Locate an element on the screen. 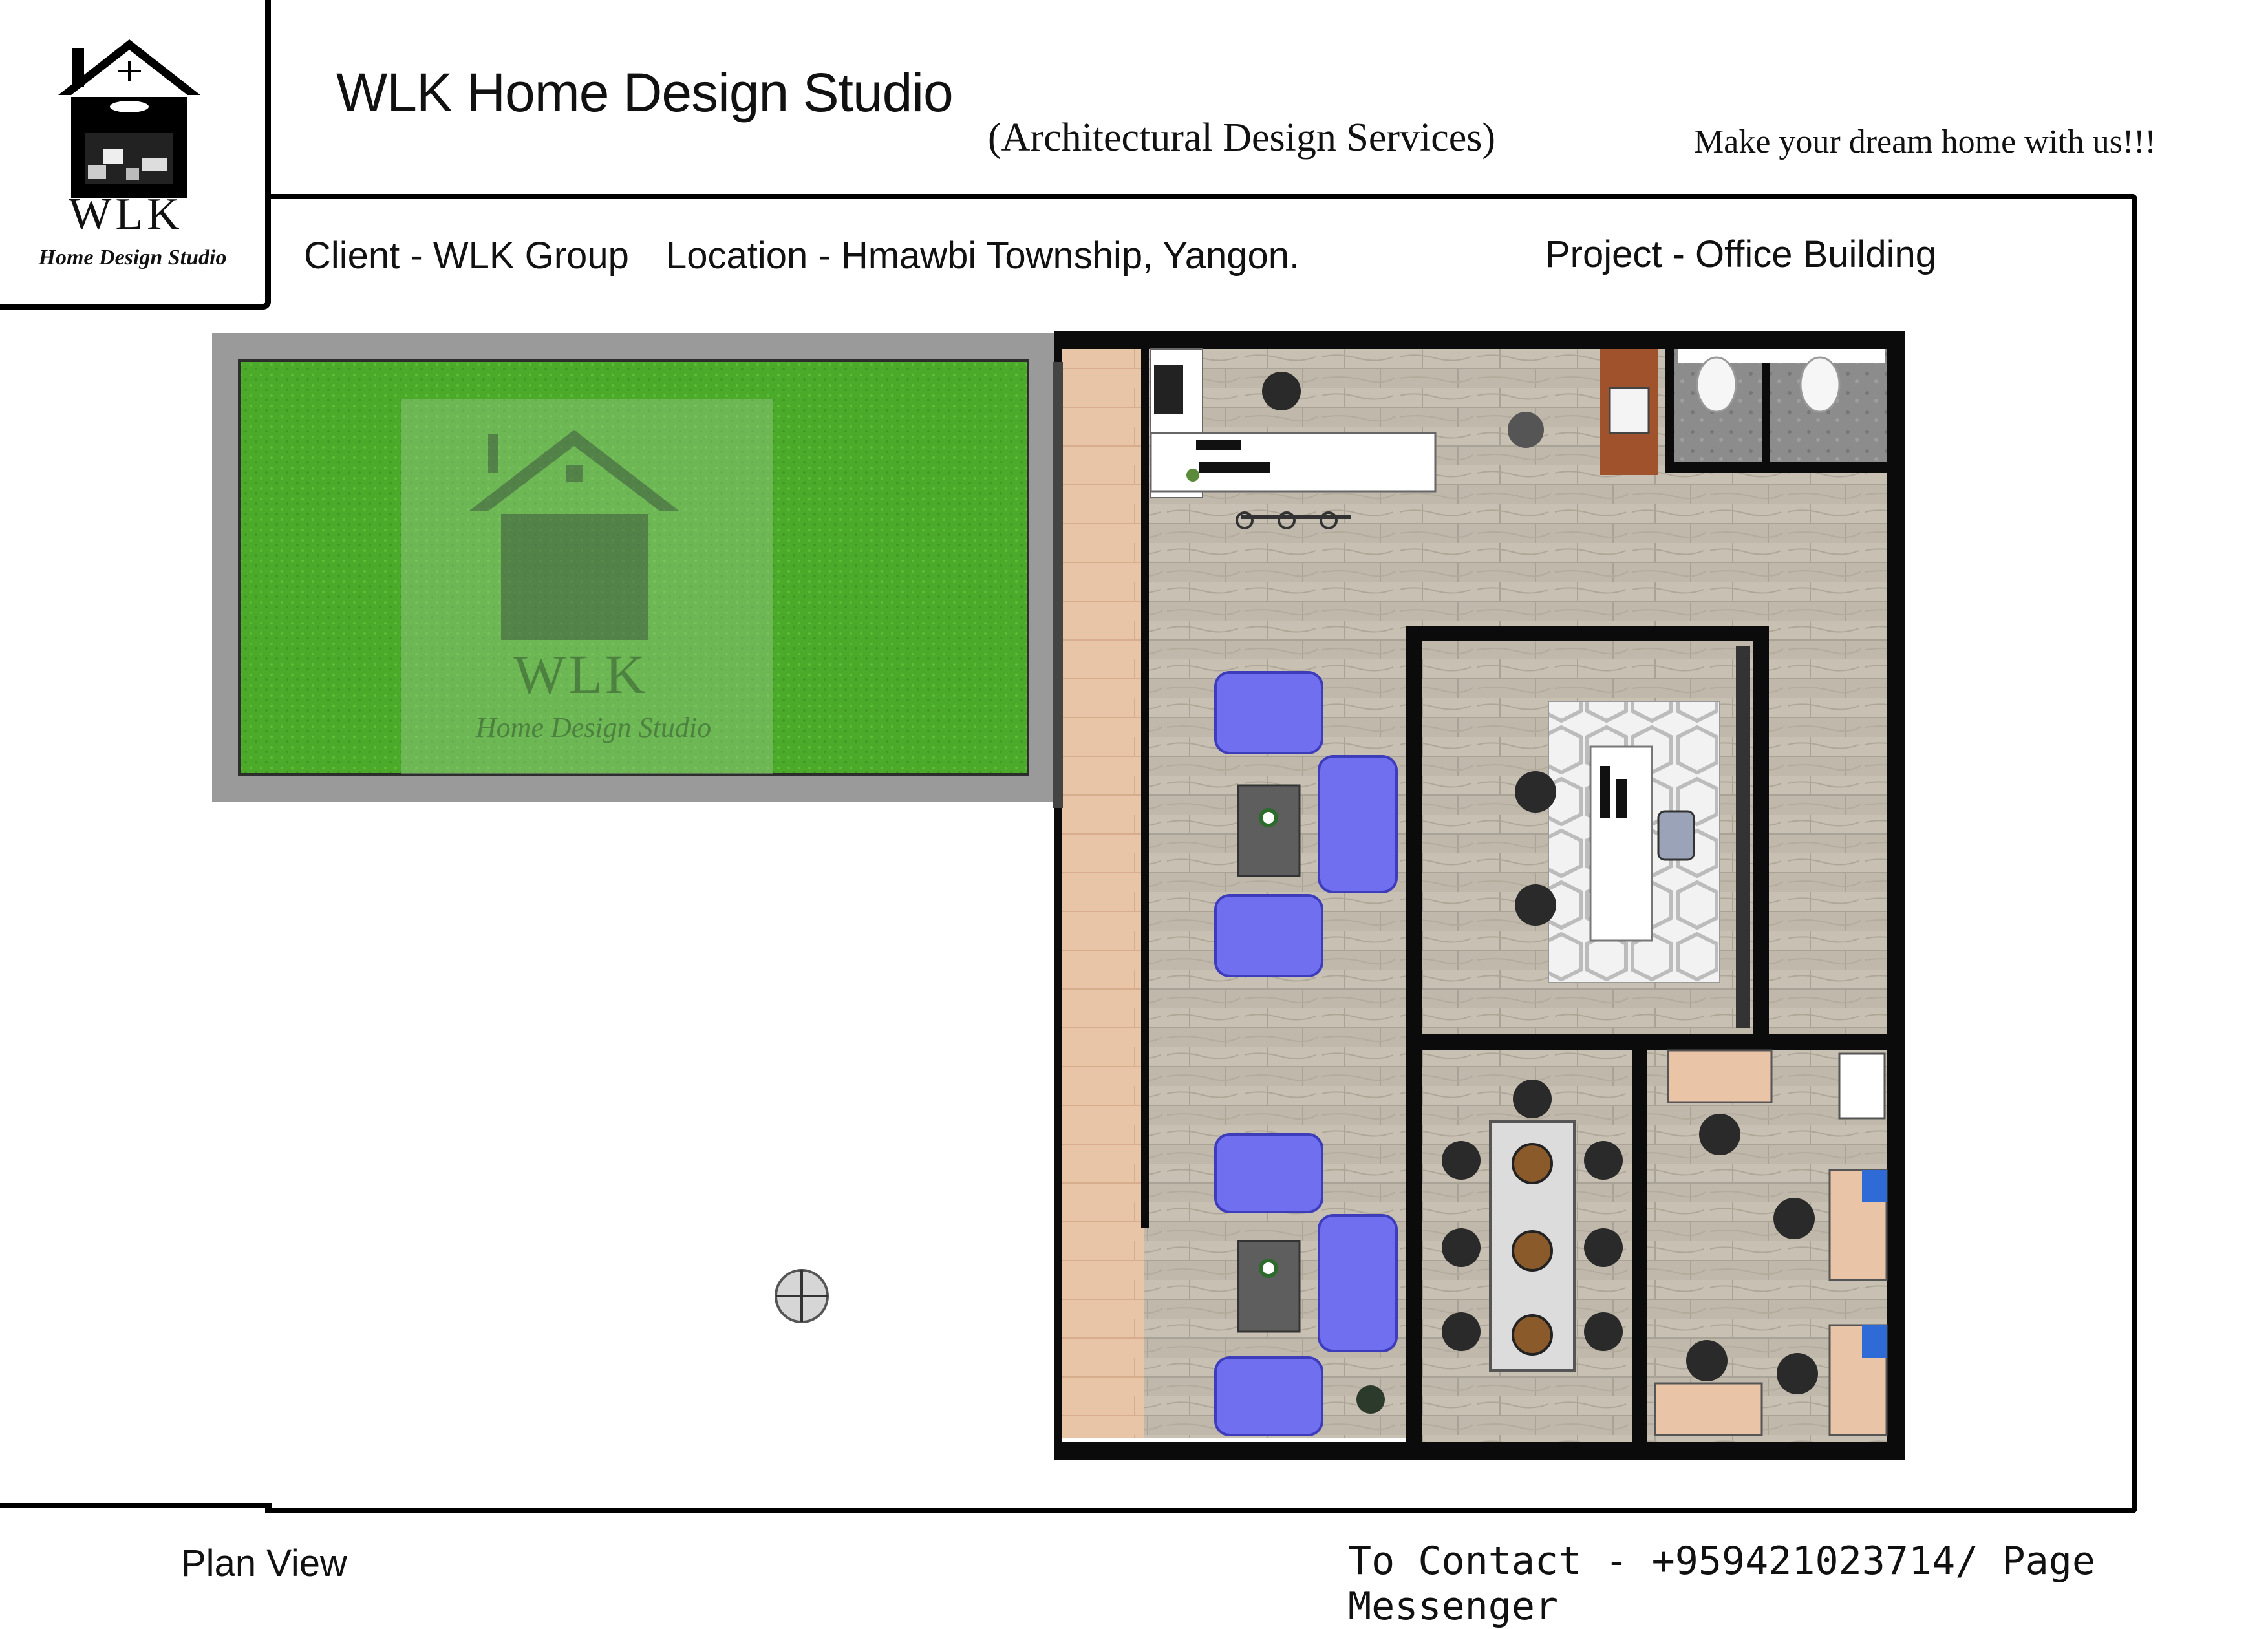  restrooms is located at coordinates (1744, 412).